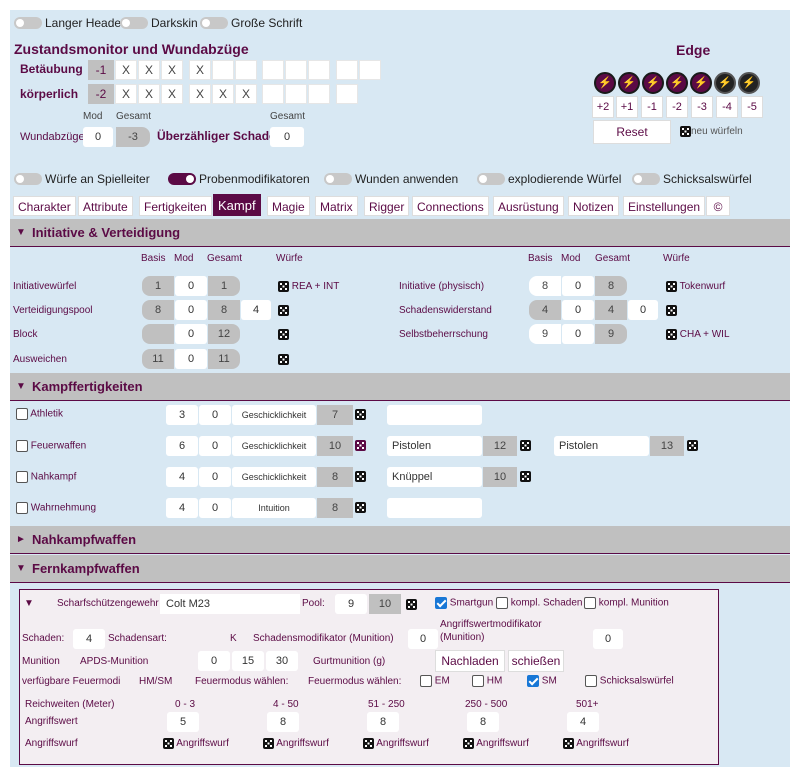 The width and height of the screenshot is (797, 771). Describe the element at coordinates (718, 206) in the screenshot. I see `tab-copyright: ©` at that location.